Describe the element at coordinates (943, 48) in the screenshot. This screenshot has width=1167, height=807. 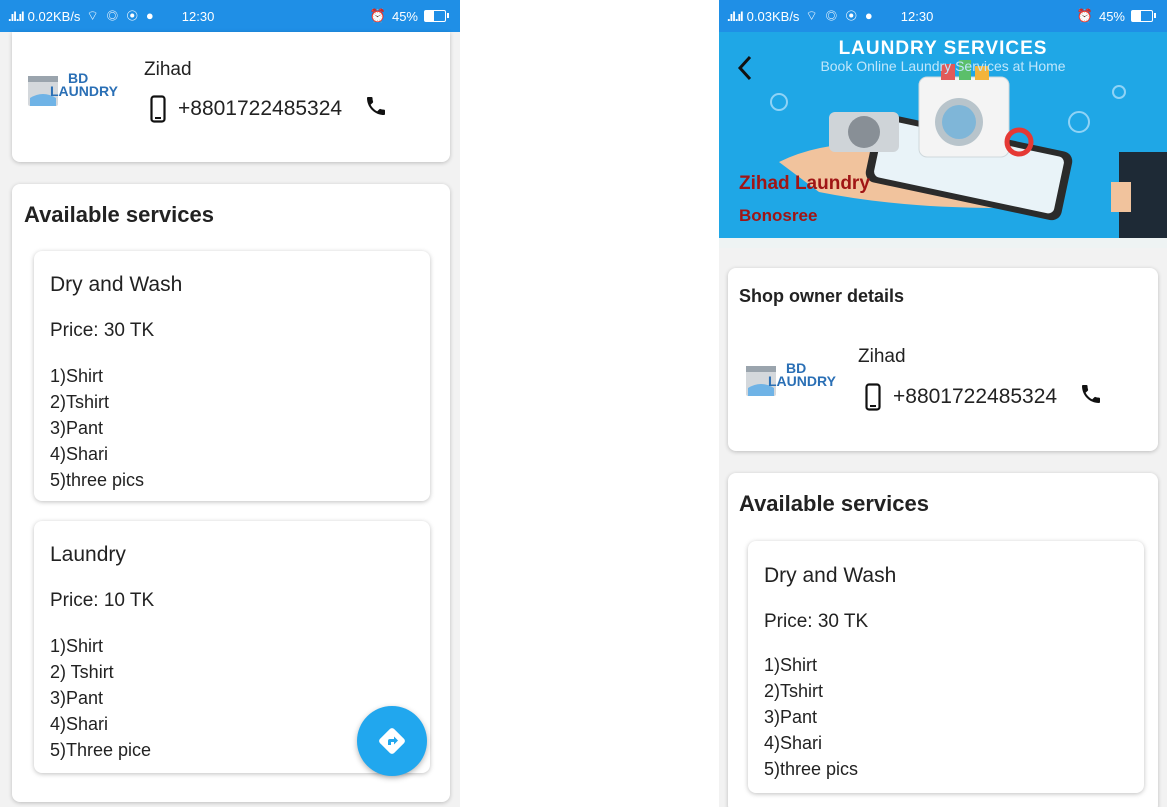
I see `banner-title: LAUNDRY SERVICES` at that location.